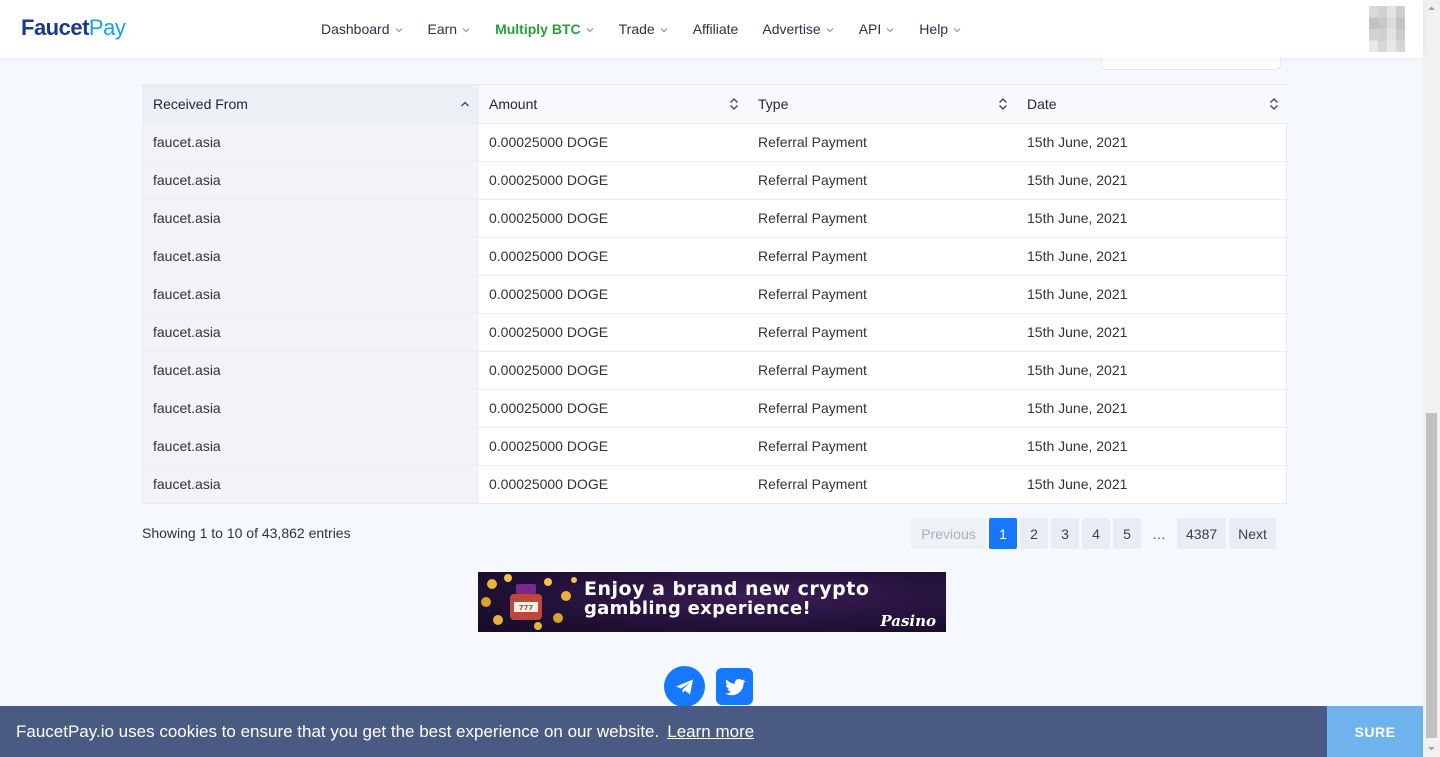 Image resolution: width=1440 pixels, height=757 pixels. Describe the element at coordinates (1431, 575) in the screenshot. I see `scrollbar-thumb` at that location.